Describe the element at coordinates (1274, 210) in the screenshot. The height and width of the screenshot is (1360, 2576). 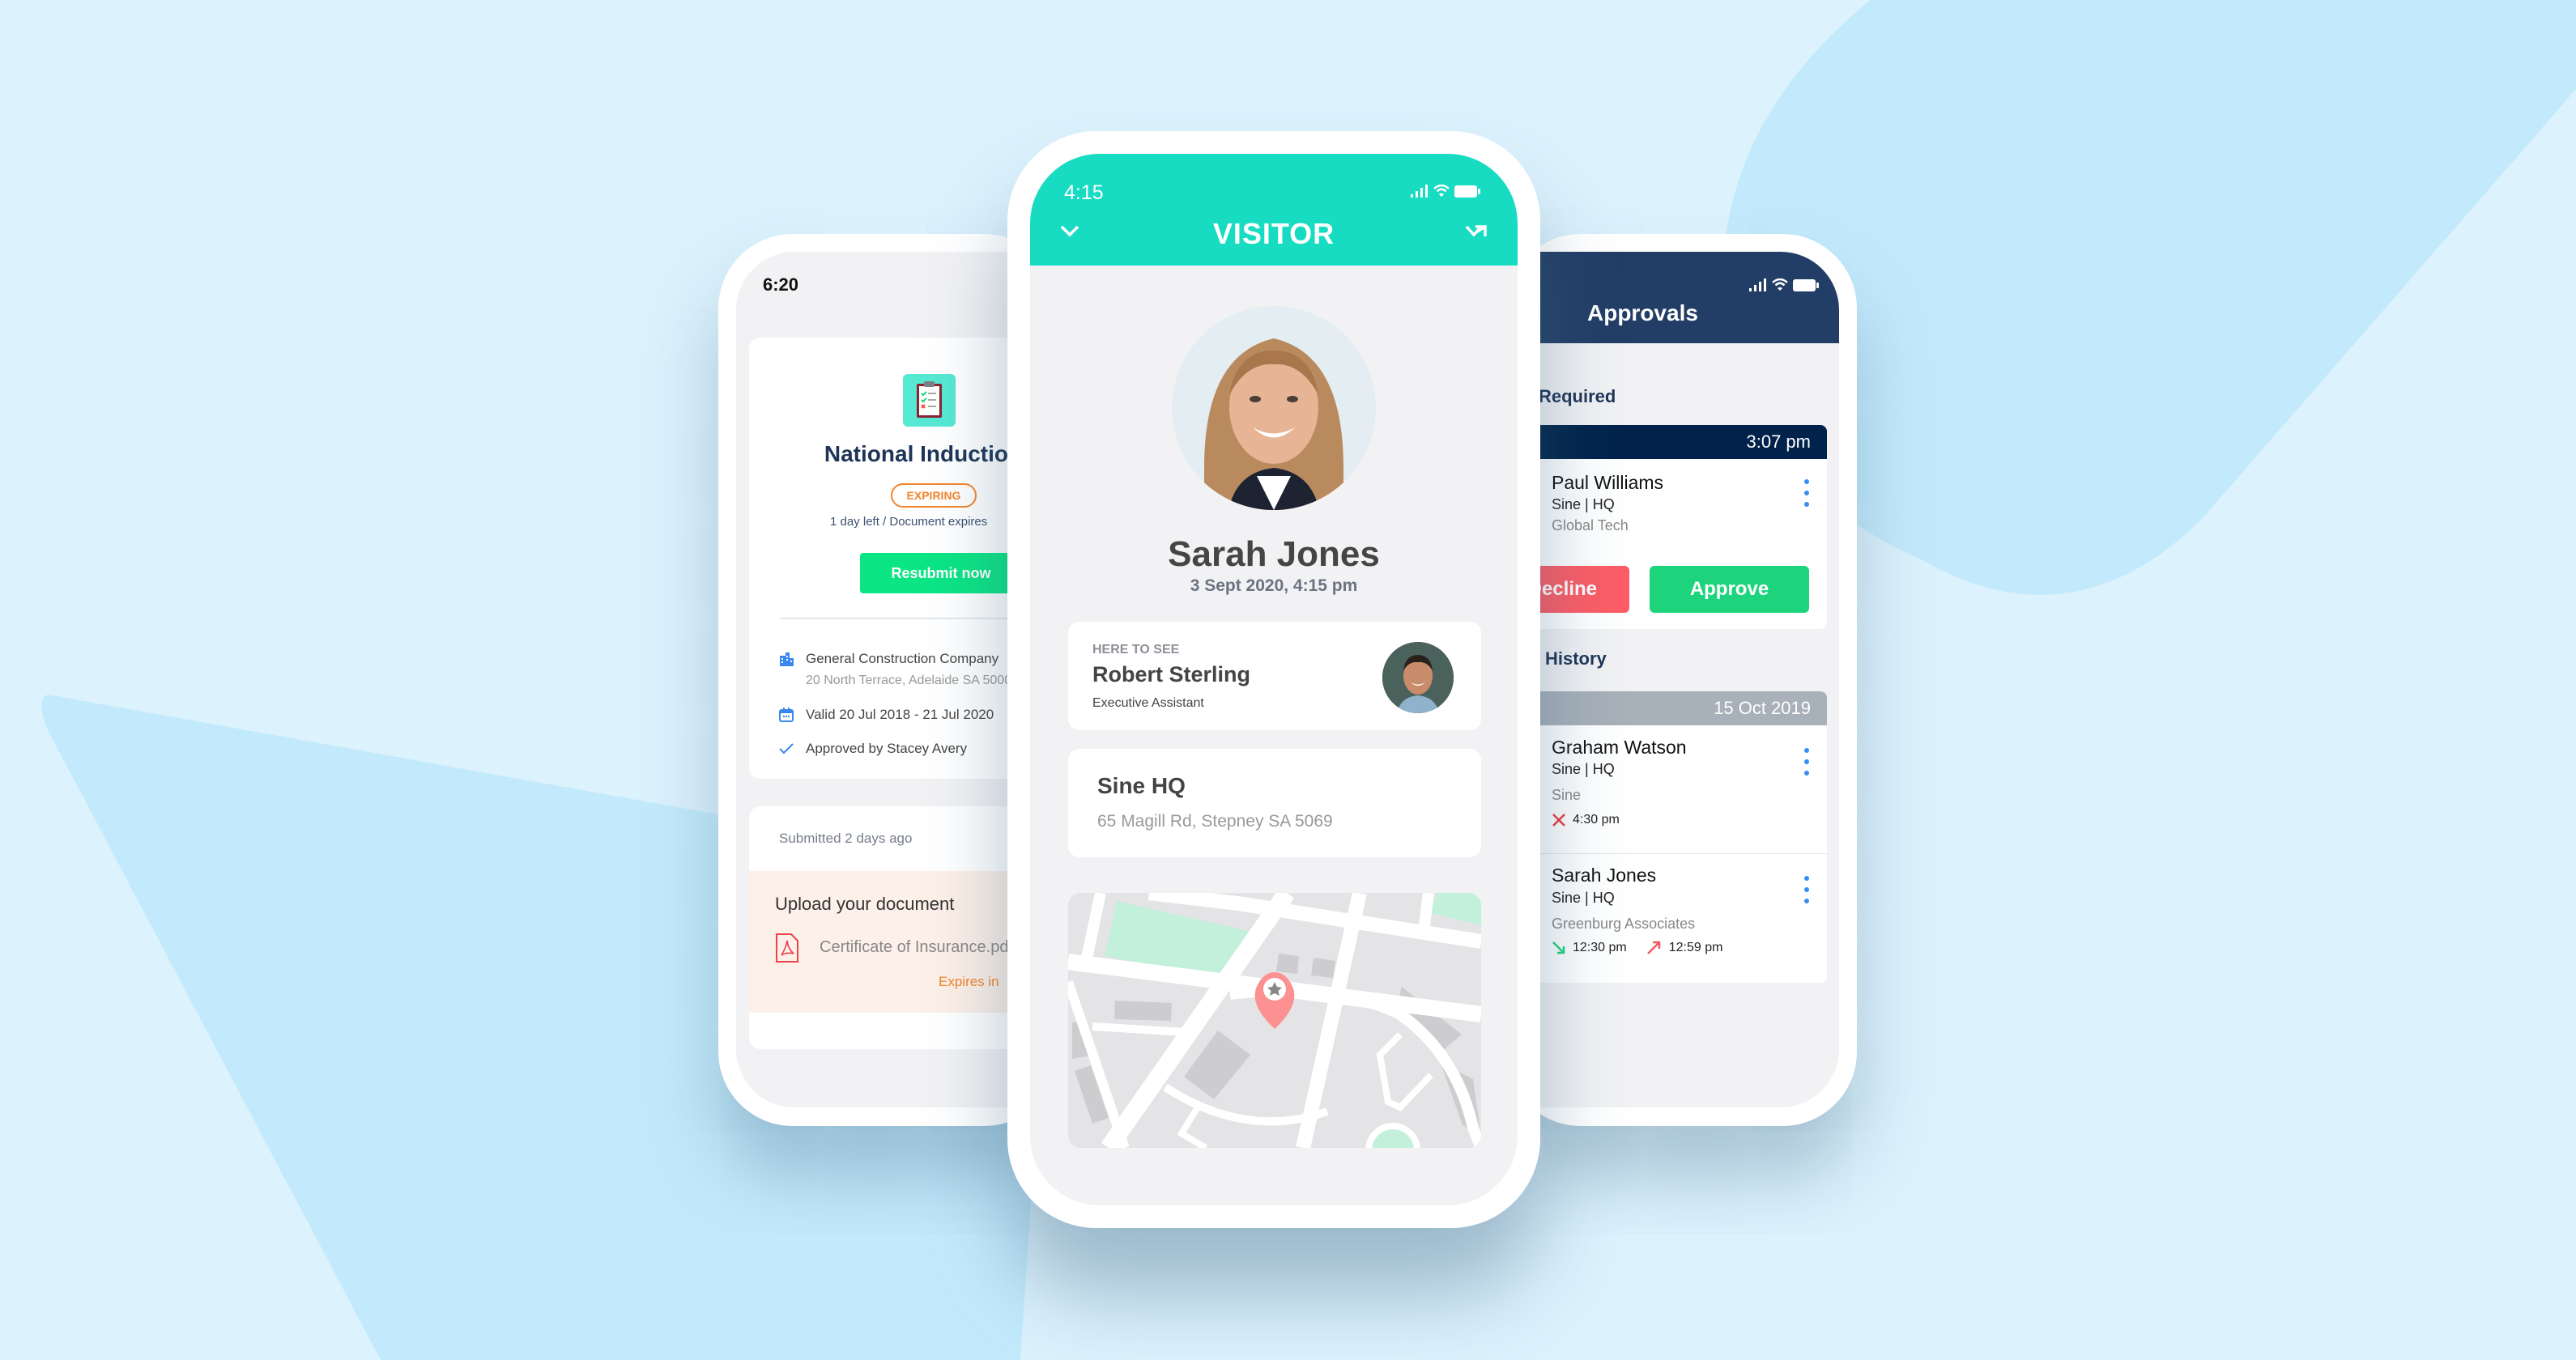
I see `visitor-header: 4:15 VISITOR` at that location.